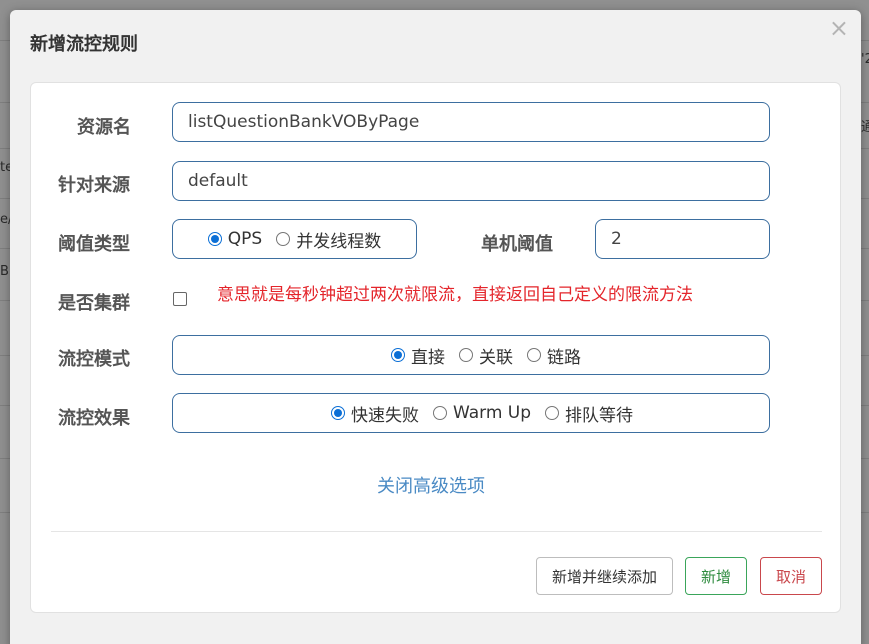  What do you see at coordinates (471, 122) in the screenshot?
I see `resource-name-input: listQuestionBankVOByPage` at bounding box center [471, 122].